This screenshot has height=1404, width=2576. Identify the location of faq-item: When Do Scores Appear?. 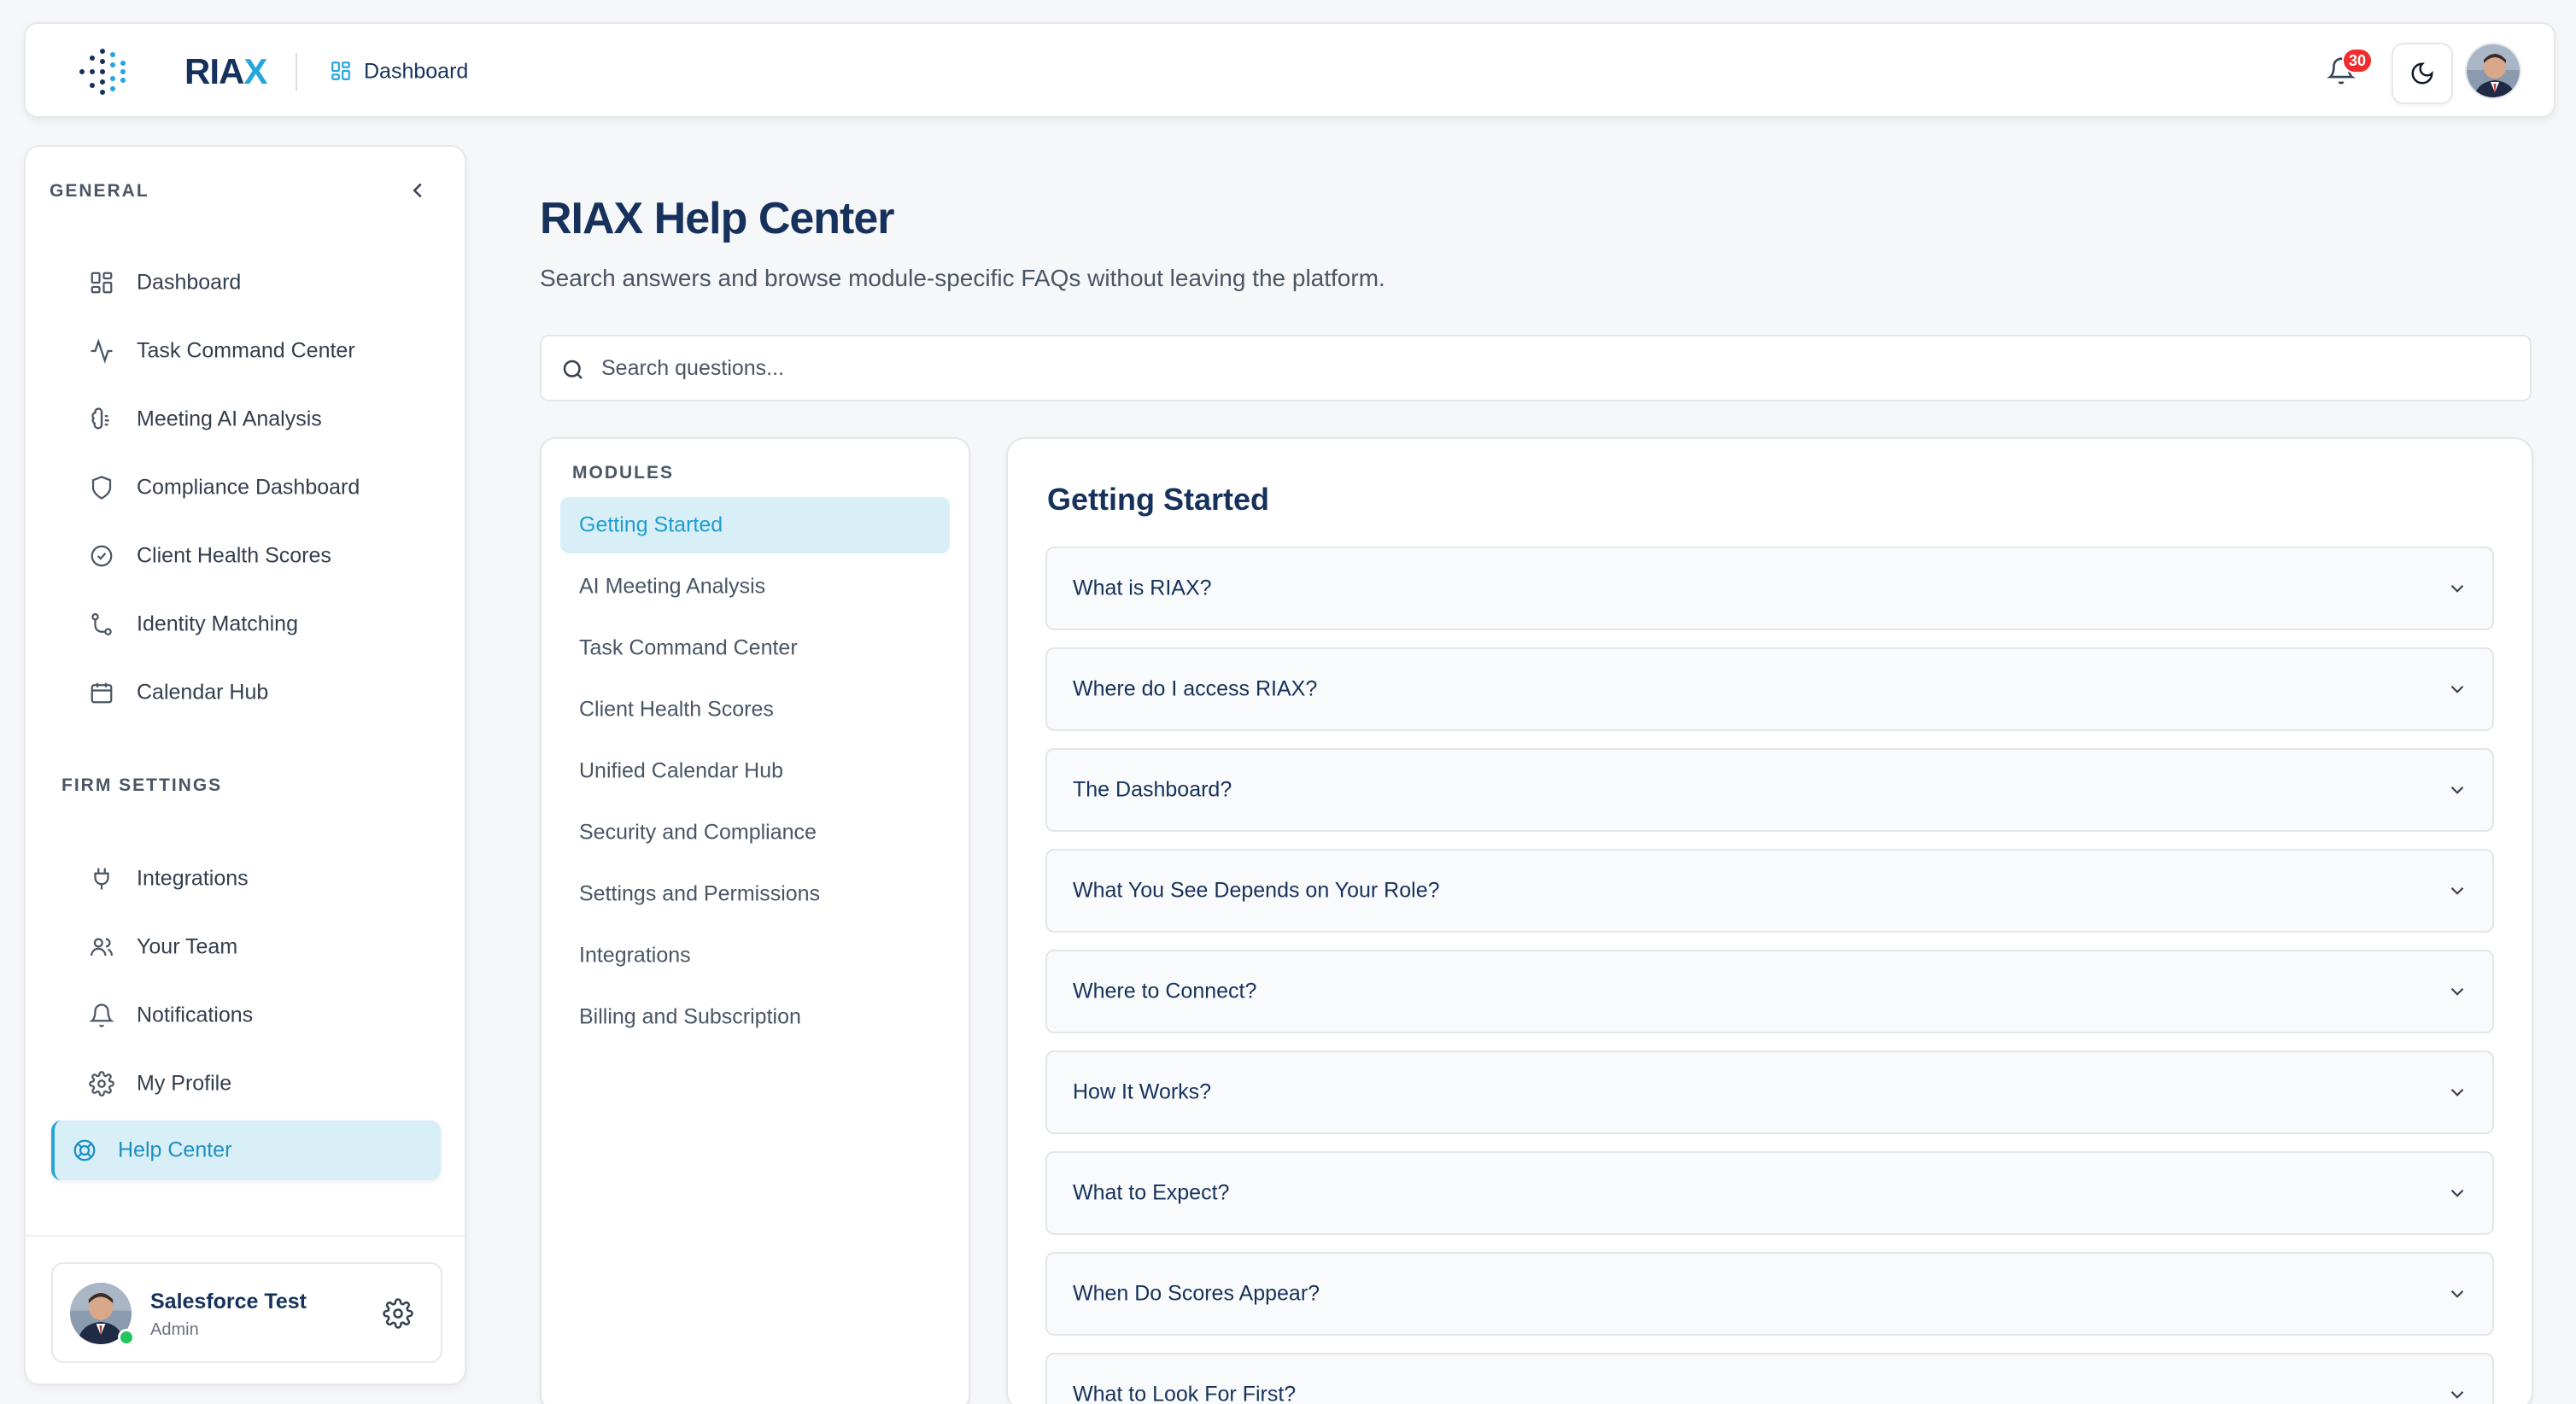
(1769, 1294).